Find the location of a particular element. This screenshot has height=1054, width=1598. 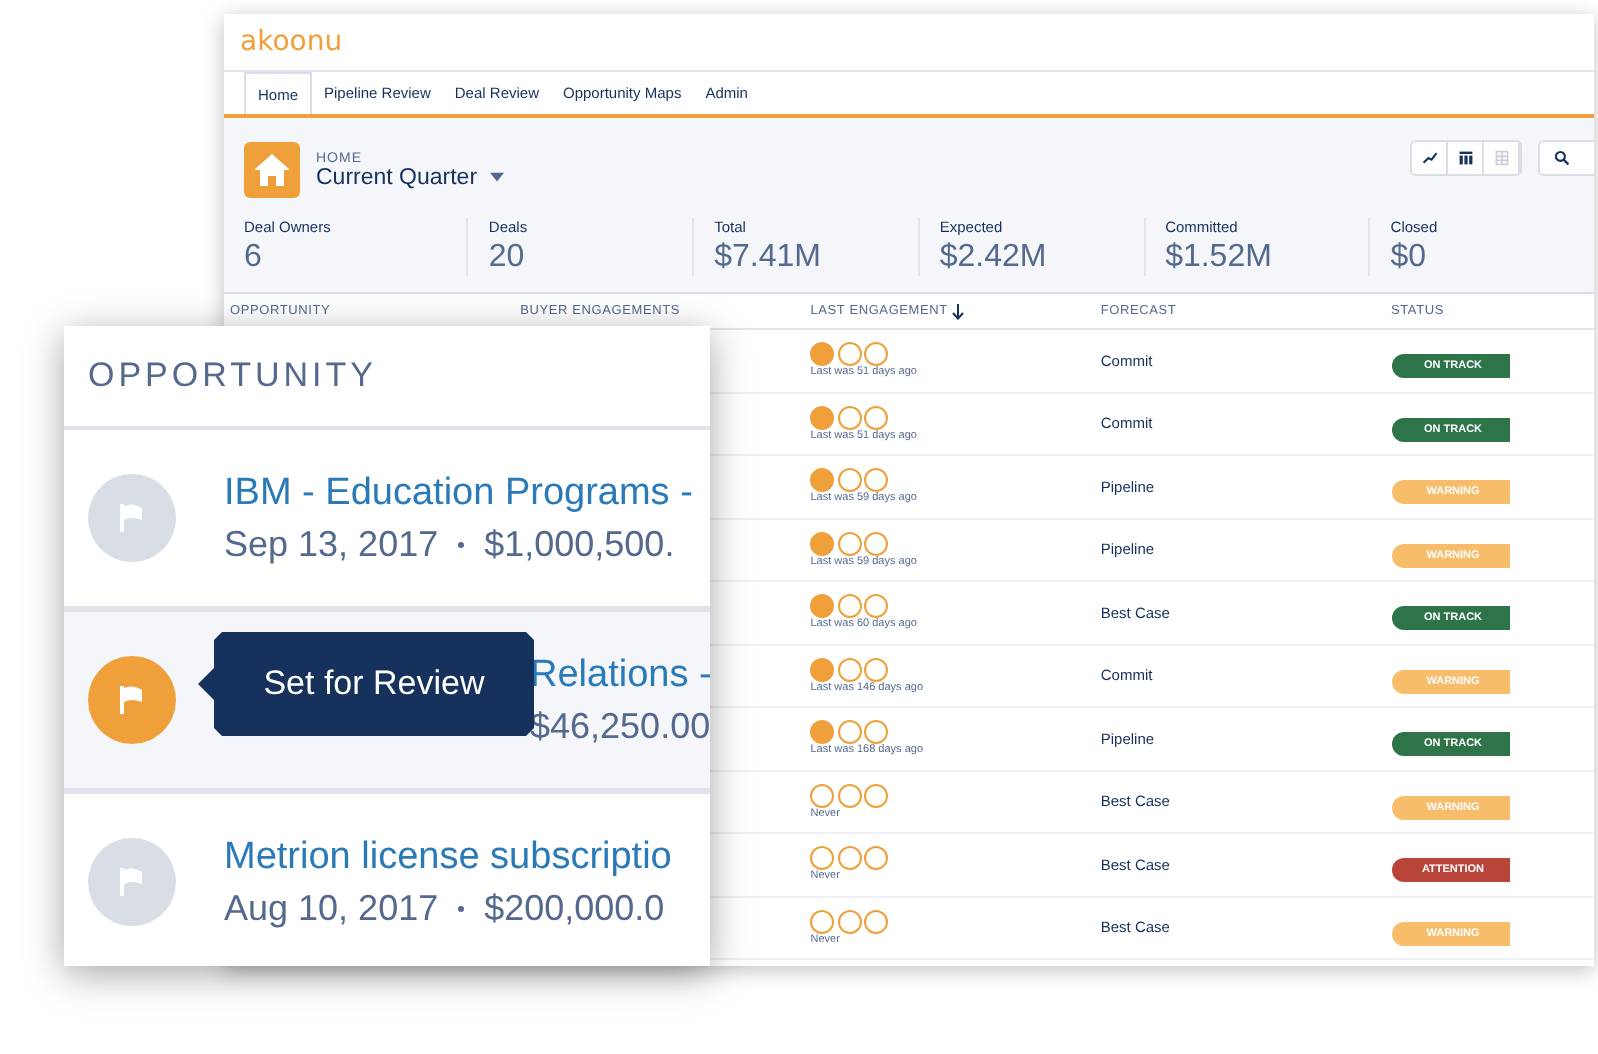

stat-value: 20 is located at coordinates (507, 258).